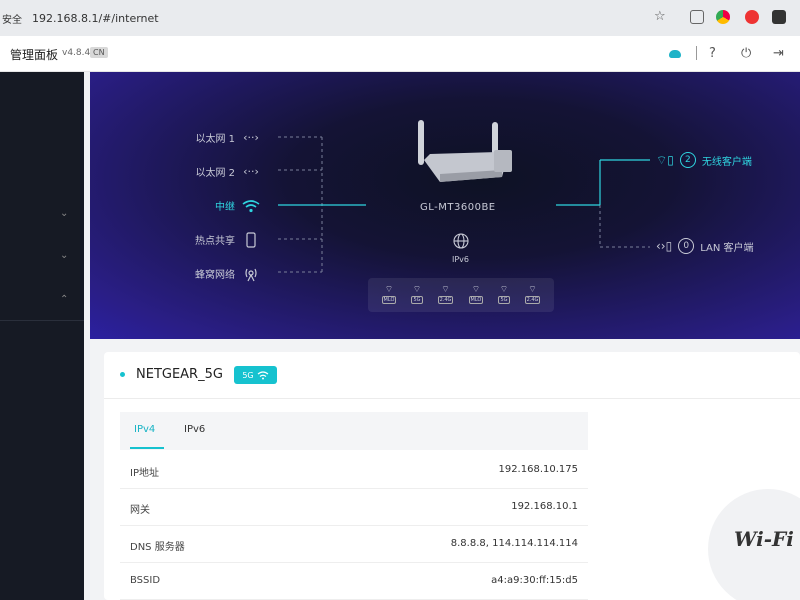 This screenshot has width=800, height=600. Describe the element at coordinates (712, 53) in the screenshot. I see `help-icon: ?` at that location.